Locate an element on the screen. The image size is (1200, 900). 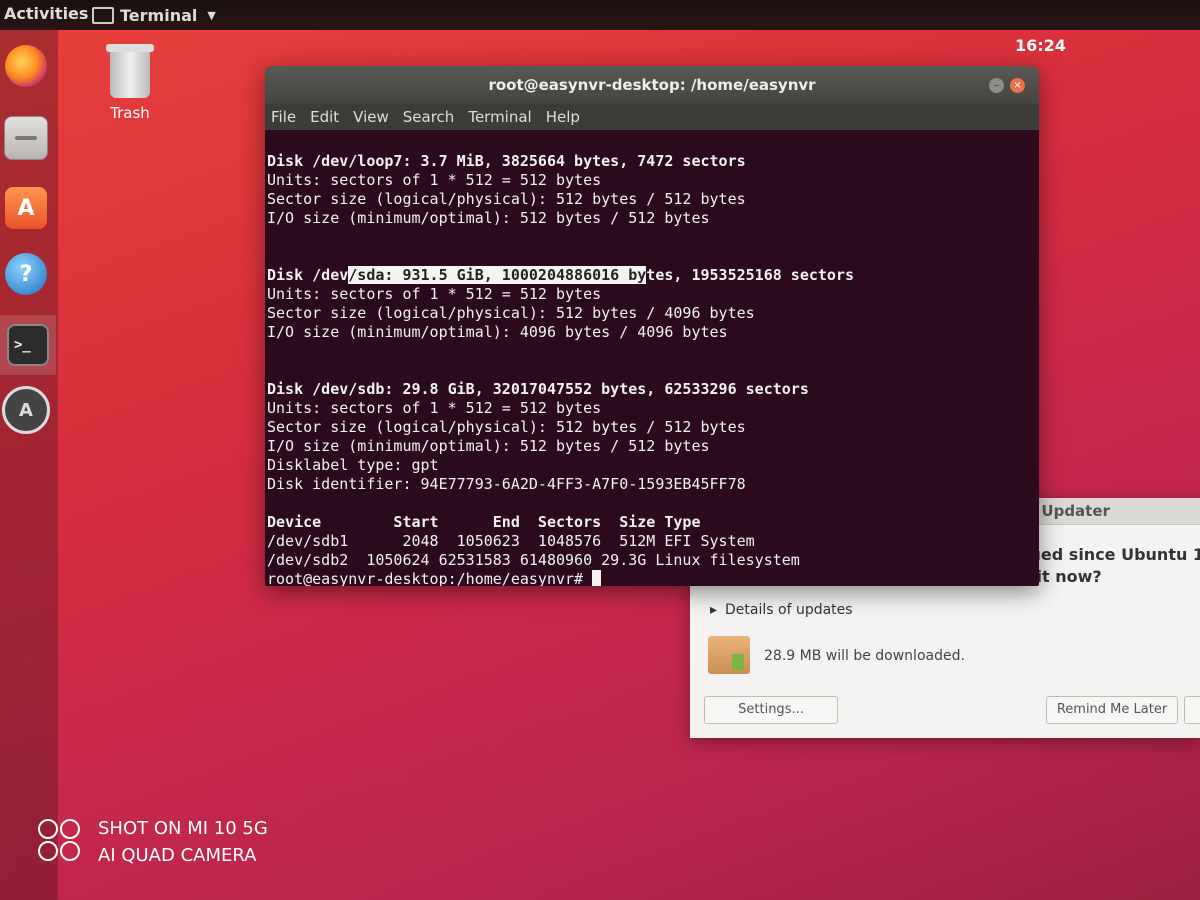
software-icon: A is located at coordinates (26, 208).